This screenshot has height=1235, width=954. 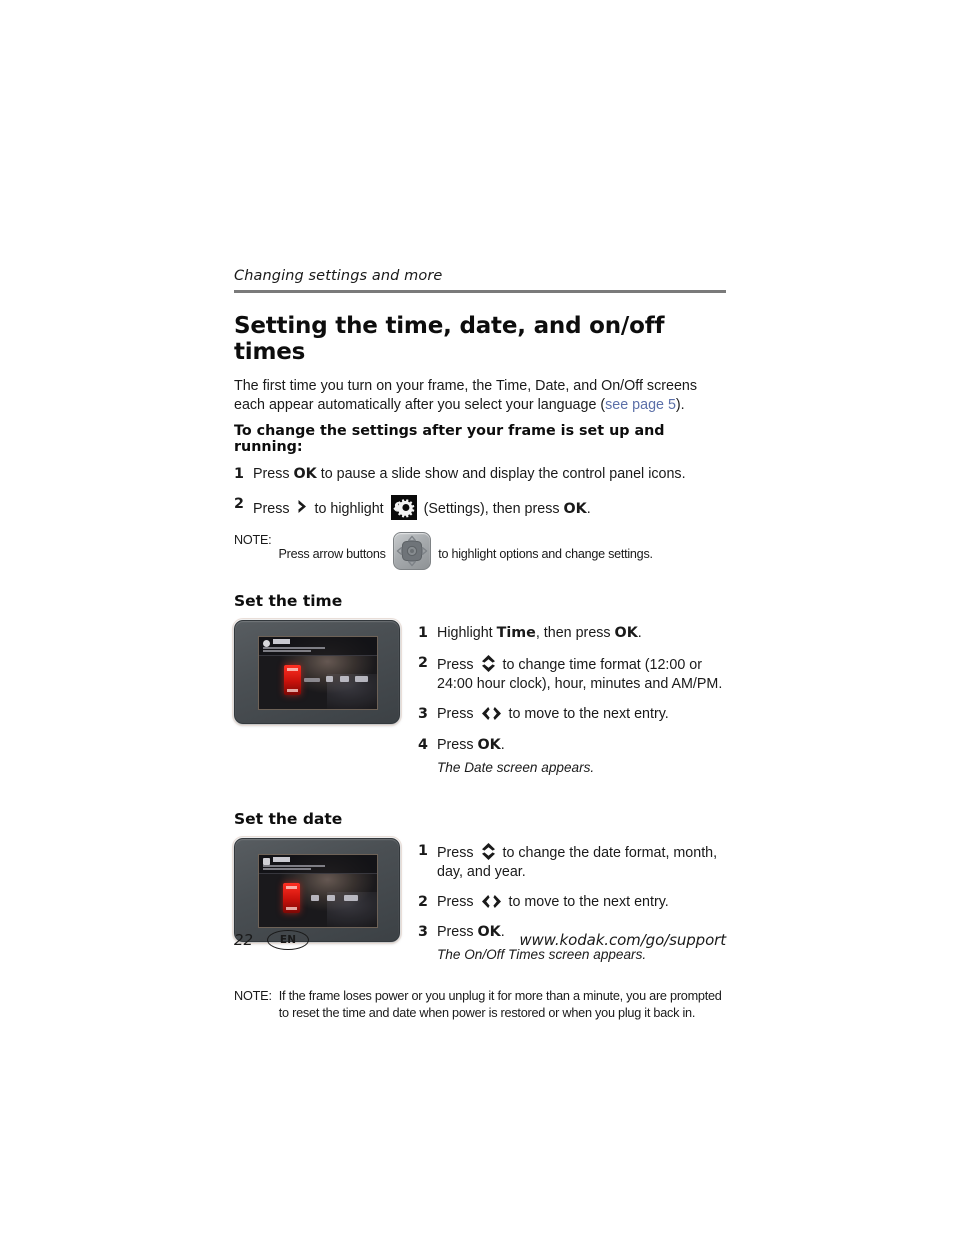 What do you see at coordinates (467, 632) in the screenshot?
I see `step-text-fragment: Highlight` at bounding box center [467, 632].